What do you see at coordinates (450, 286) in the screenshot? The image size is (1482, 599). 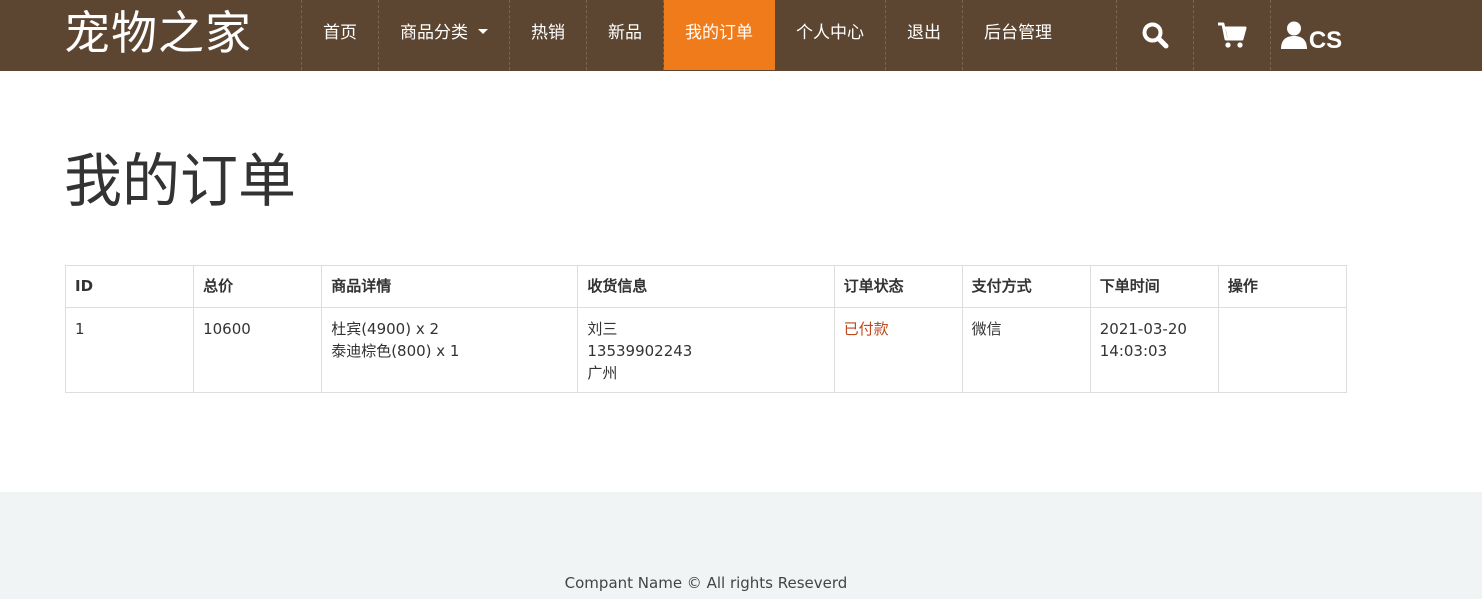 I see `column-header-items: 商品详情` at bounding box center [450, 286].